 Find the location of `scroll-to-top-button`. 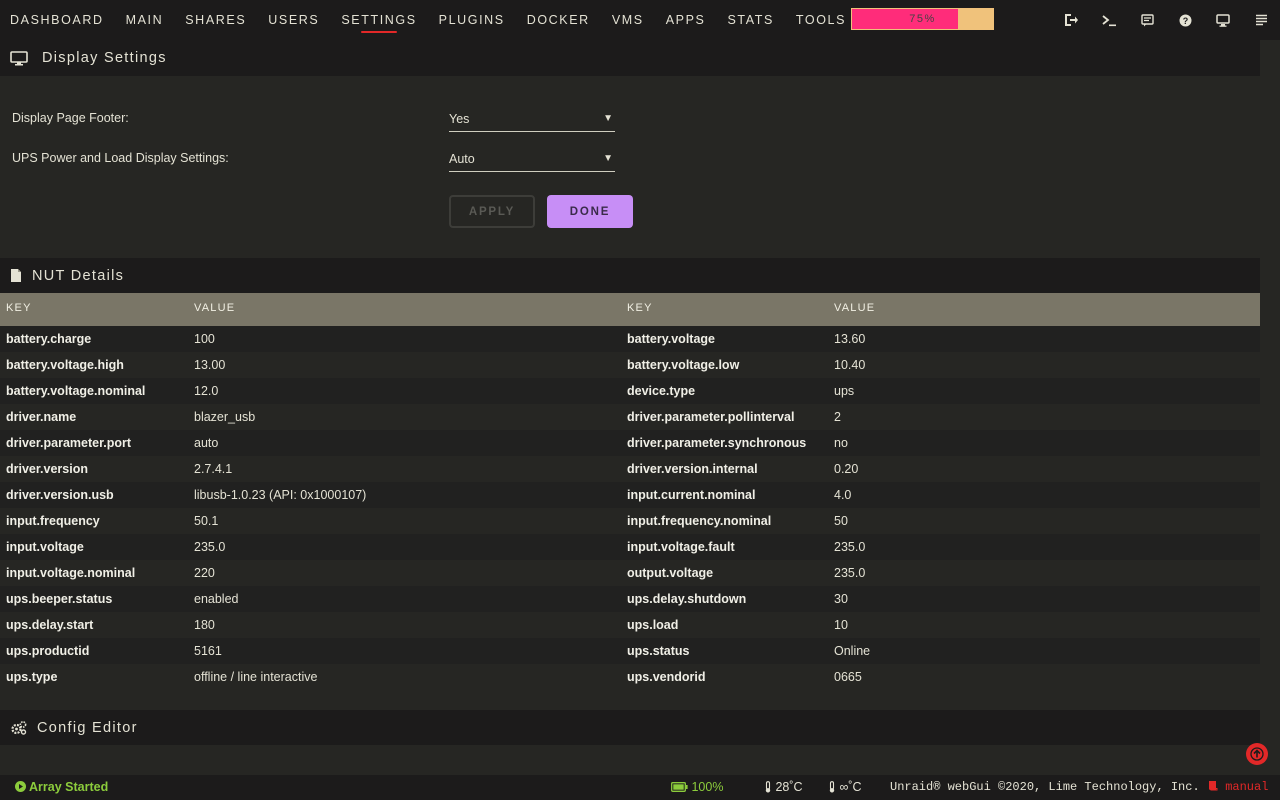

scroll-to-top-button is located at coordinates (1257, 754).